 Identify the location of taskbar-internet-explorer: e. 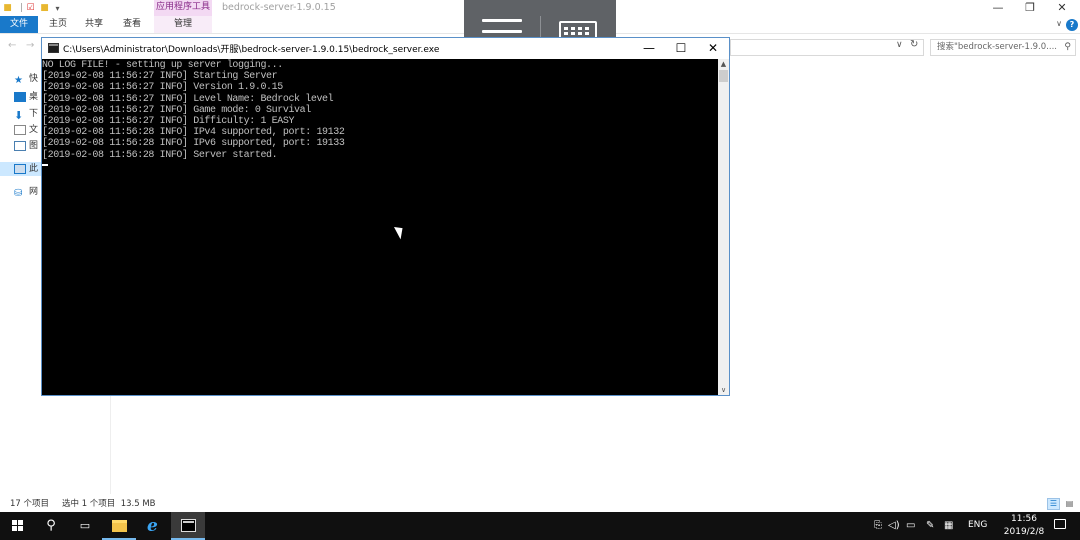
(154, 526).